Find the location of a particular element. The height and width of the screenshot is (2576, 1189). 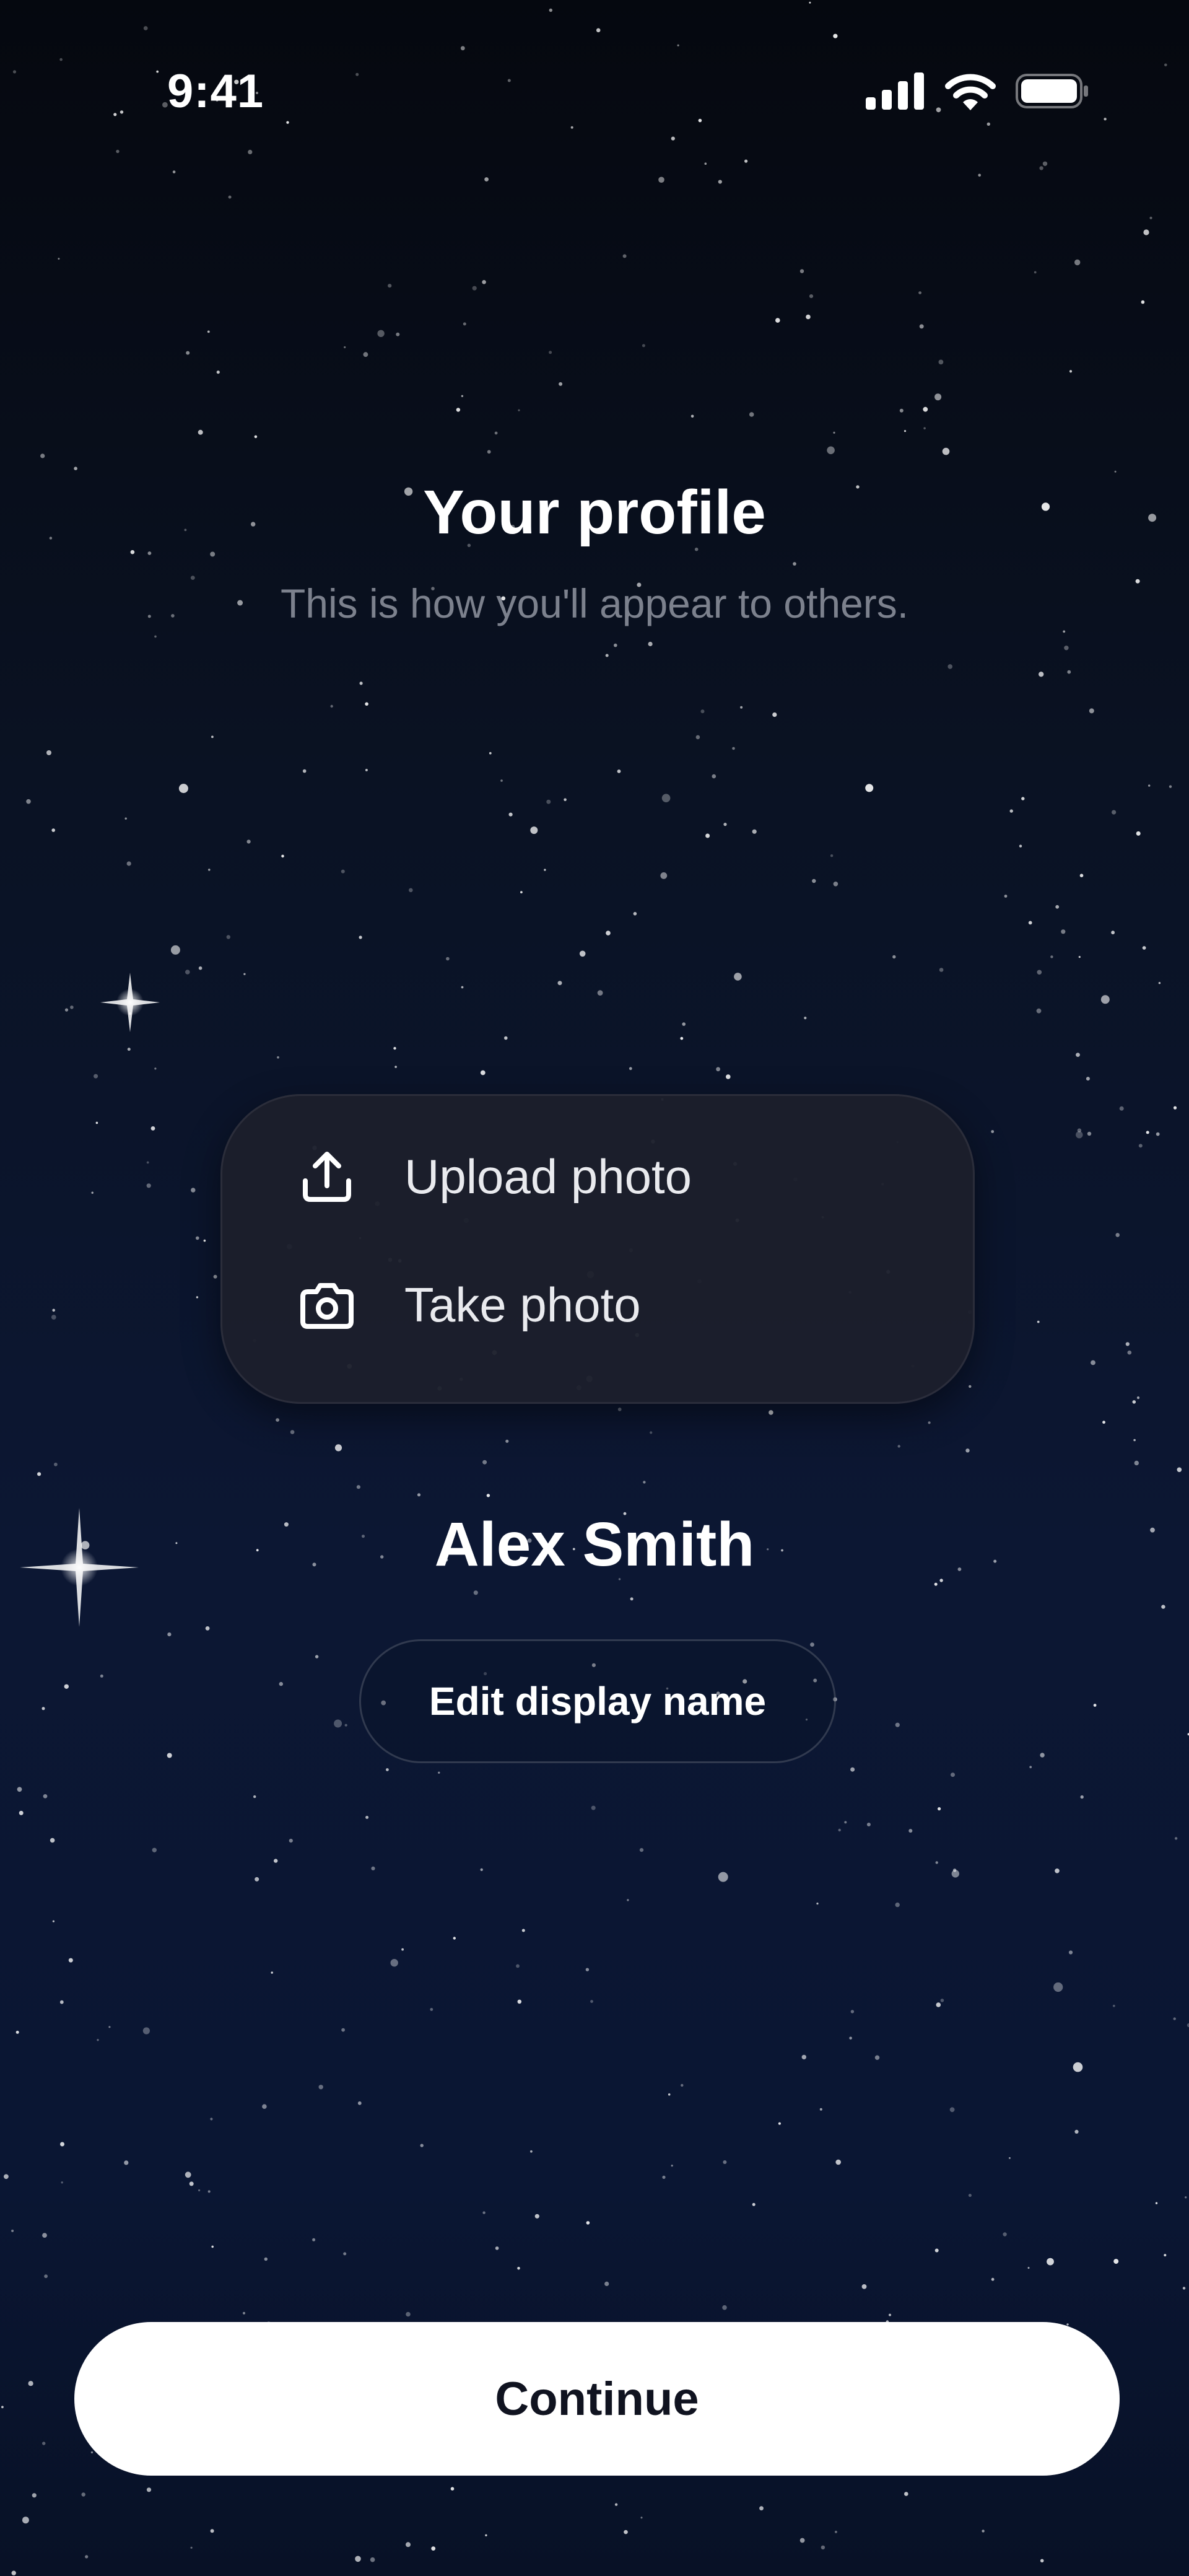

upload-photo-option: Upload photo is located at coordinates (599, 1176).